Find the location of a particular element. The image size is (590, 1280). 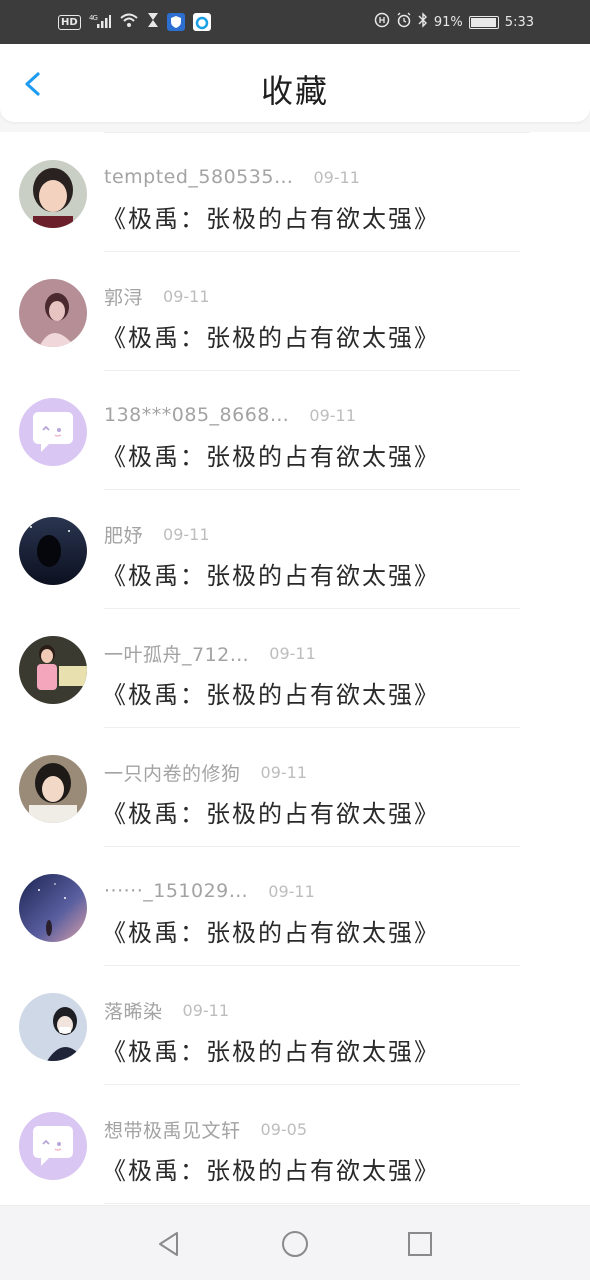

item-meta: 肥妤 09-11 is located at coordinates (157, 534).